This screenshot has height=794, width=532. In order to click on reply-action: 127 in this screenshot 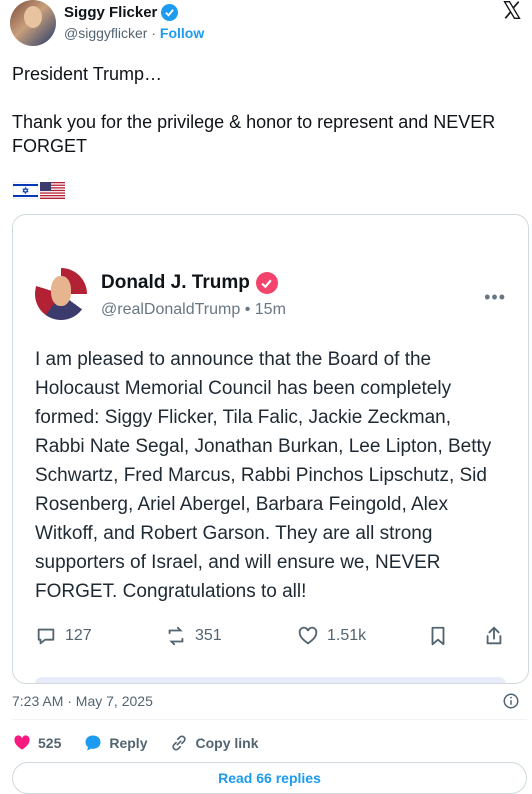, I will do `click(63, 636)`.